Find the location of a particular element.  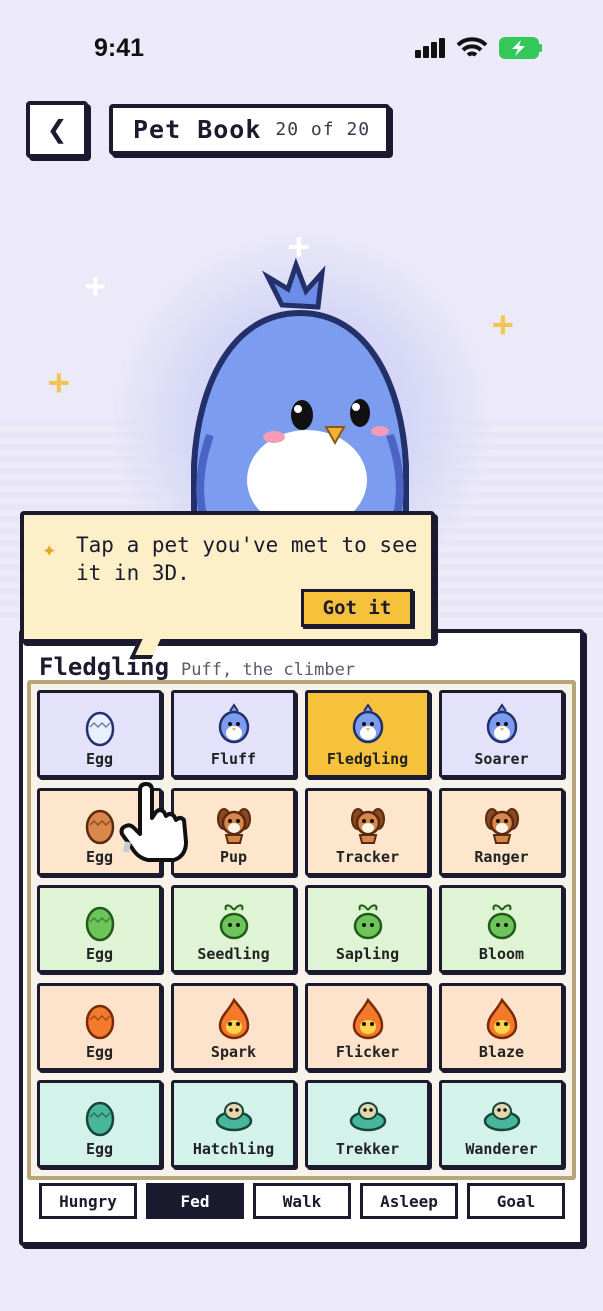

pet-cell-label: Sapling is located at coordinates (367, 954).